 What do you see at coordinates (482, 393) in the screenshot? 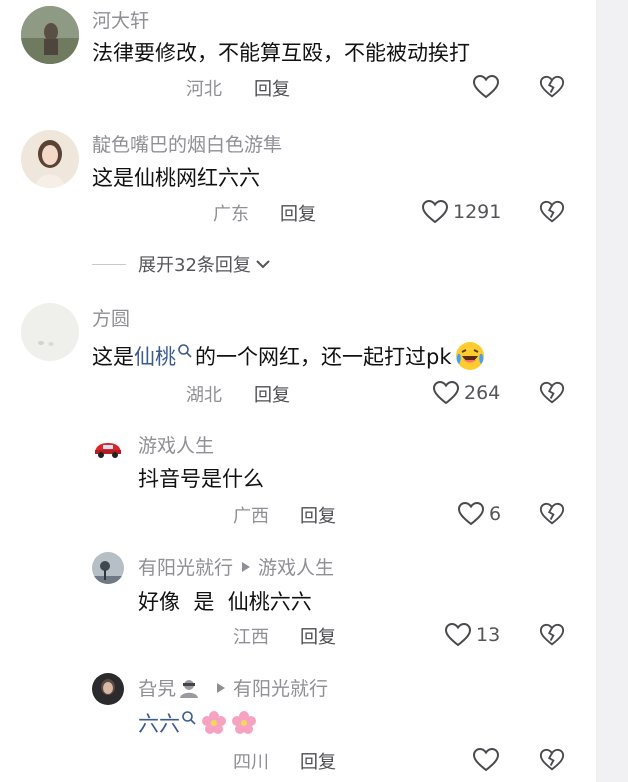
I see `like-count: 264` at bounding box center [482, 393].